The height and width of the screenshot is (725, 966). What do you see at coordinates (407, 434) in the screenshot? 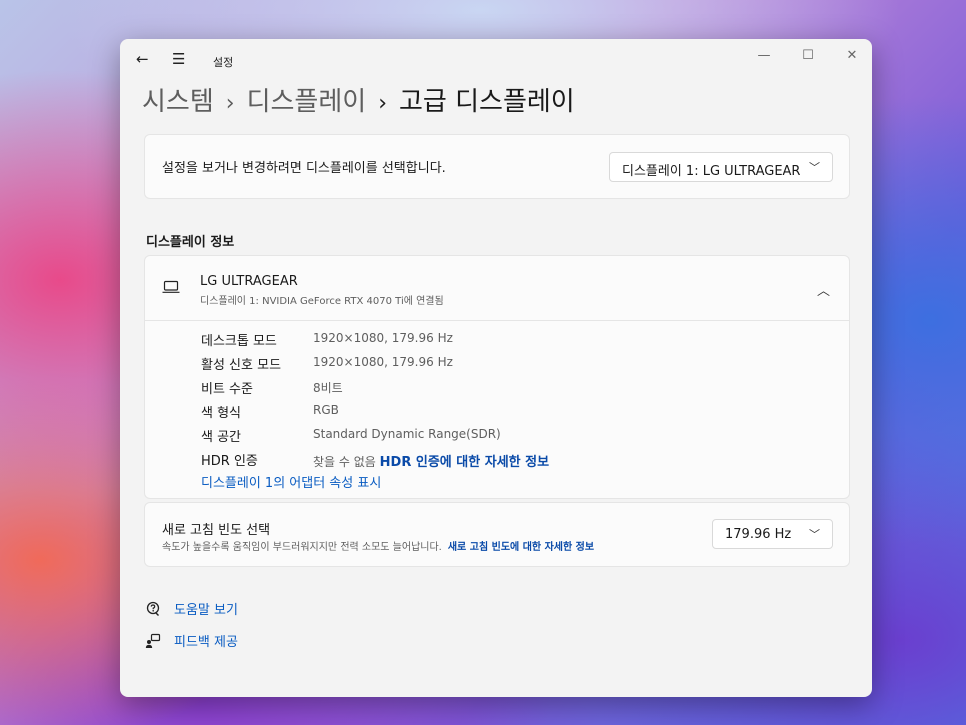
I see `info-value: Standard Dynamic Range(SDR)` at bounding box center [407, 434].